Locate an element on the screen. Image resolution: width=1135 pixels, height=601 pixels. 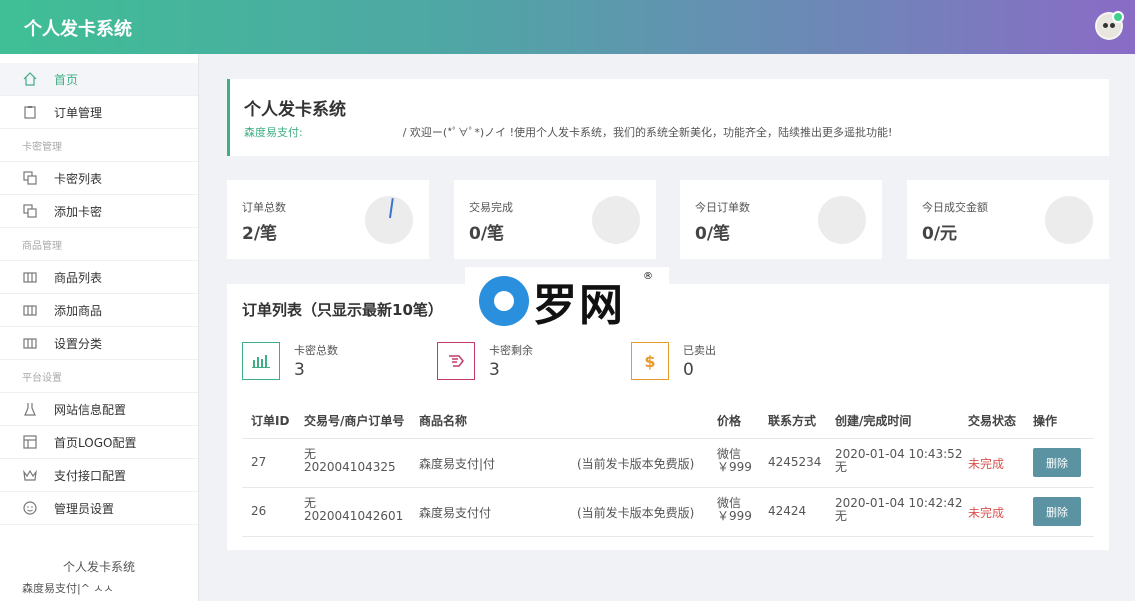
sidebar-group-label: 商品管理 is located at coordinates (99, 244).